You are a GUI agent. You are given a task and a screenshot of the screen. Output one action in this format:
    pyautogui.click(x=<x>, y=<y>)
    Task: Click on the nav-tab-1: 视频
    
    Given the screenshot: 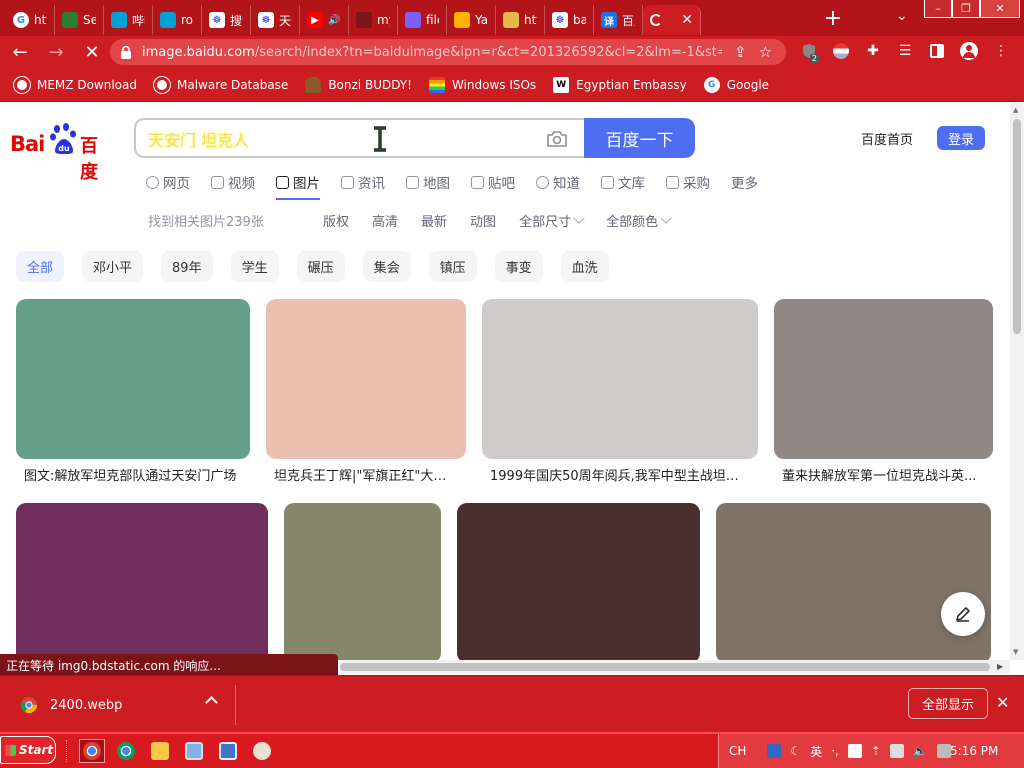 What is the action you would take?
    pyautogui.click(x=233, y=182)
    